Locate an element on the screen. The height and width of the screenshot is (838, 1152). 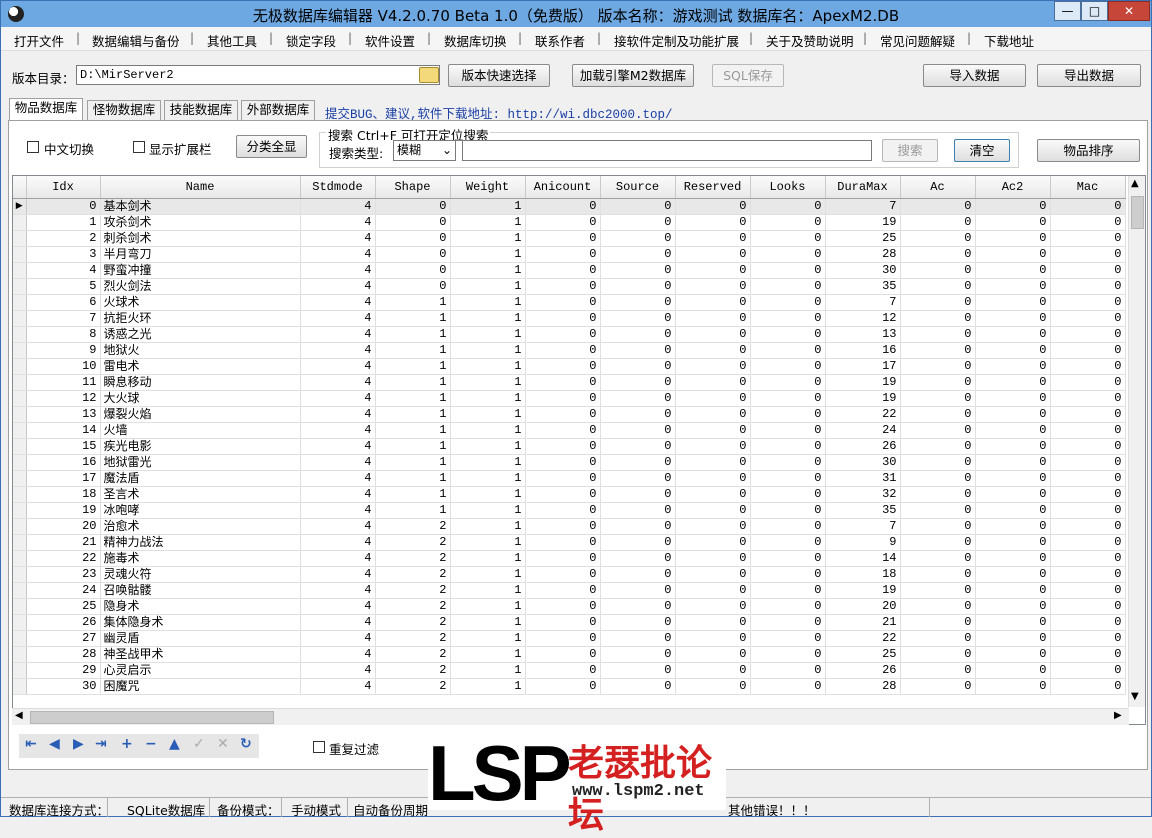
cell-duramax: 28 is located at coordinates (863, 686).